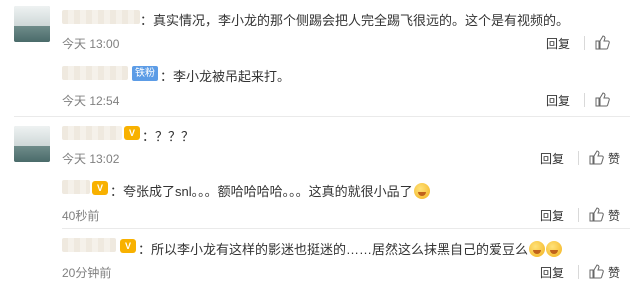 This screenshot has width=640, height=290. Describe the element at coordinates (333, 249) in the screenshot. I see `comment-body: ：所以李小龙有这样的影迷也挺迷的……居然这么抹黑自己的爱豆么` at that location.